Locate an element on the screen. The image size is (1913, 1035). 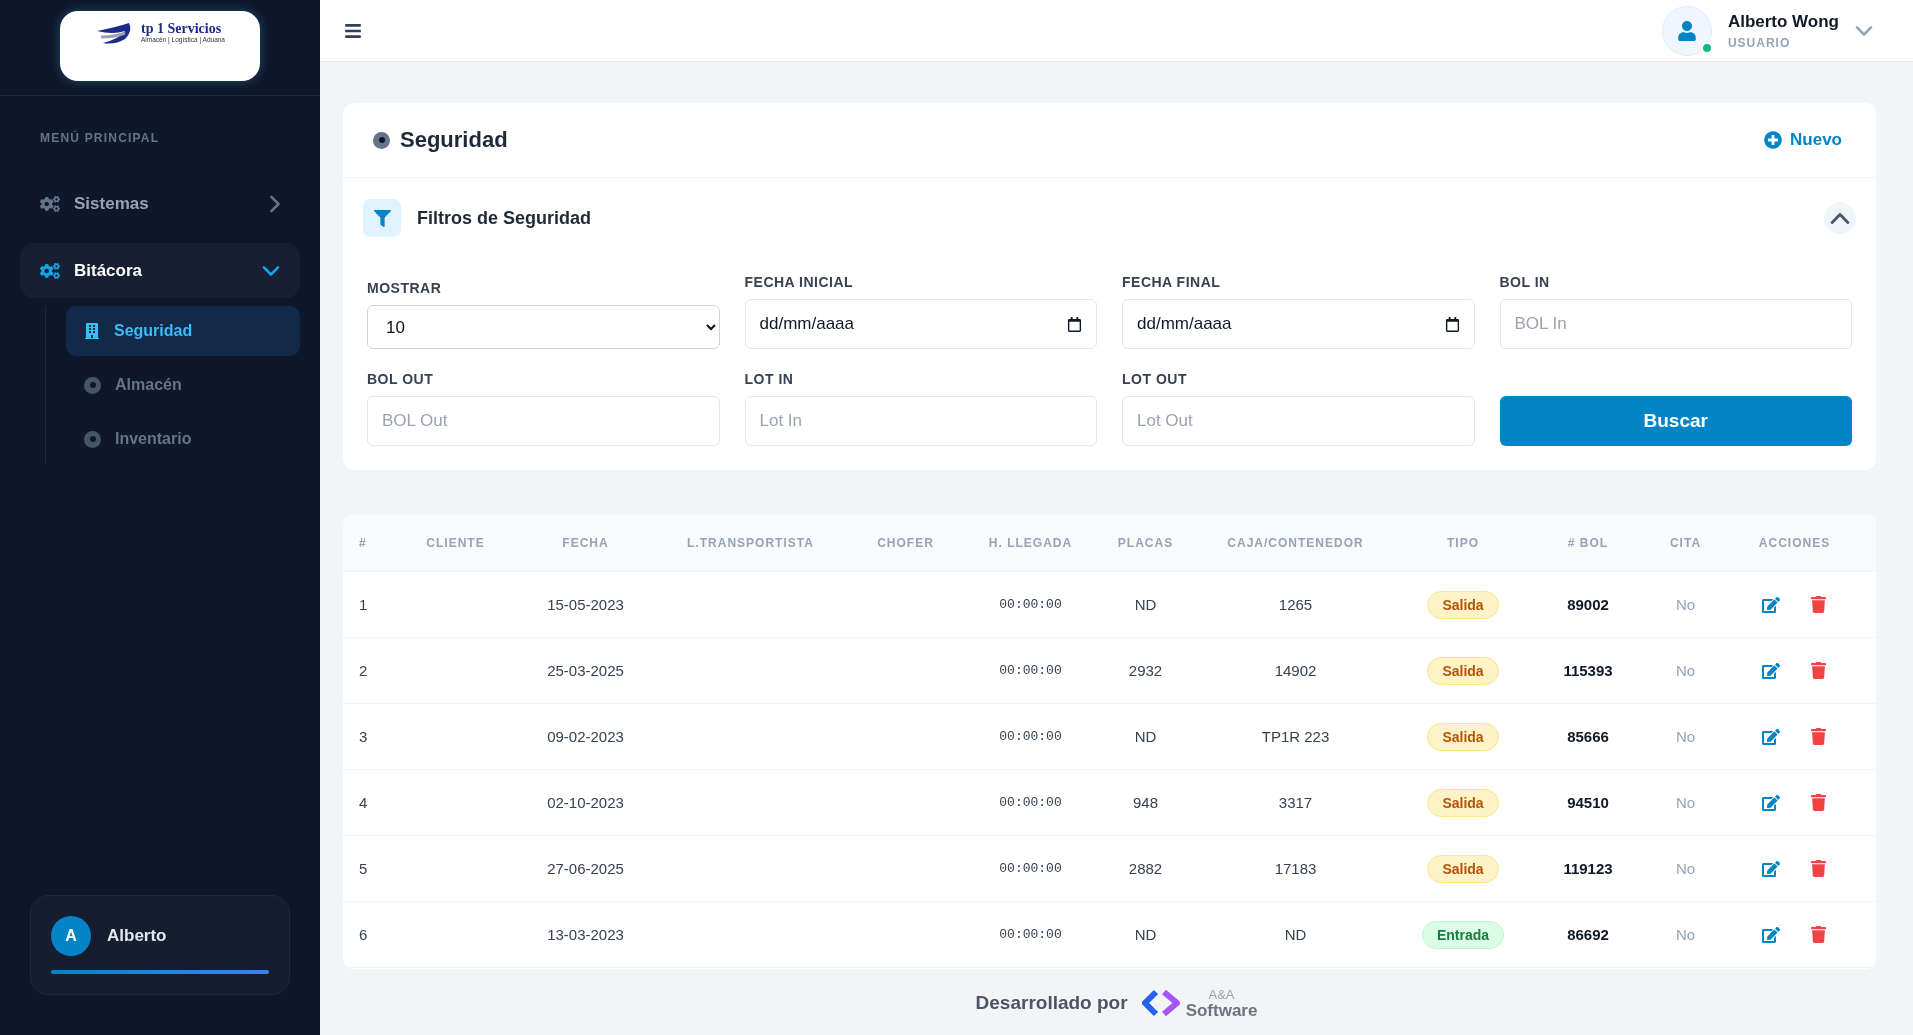
chevron-right-icon is located at coordinates (275, 203).